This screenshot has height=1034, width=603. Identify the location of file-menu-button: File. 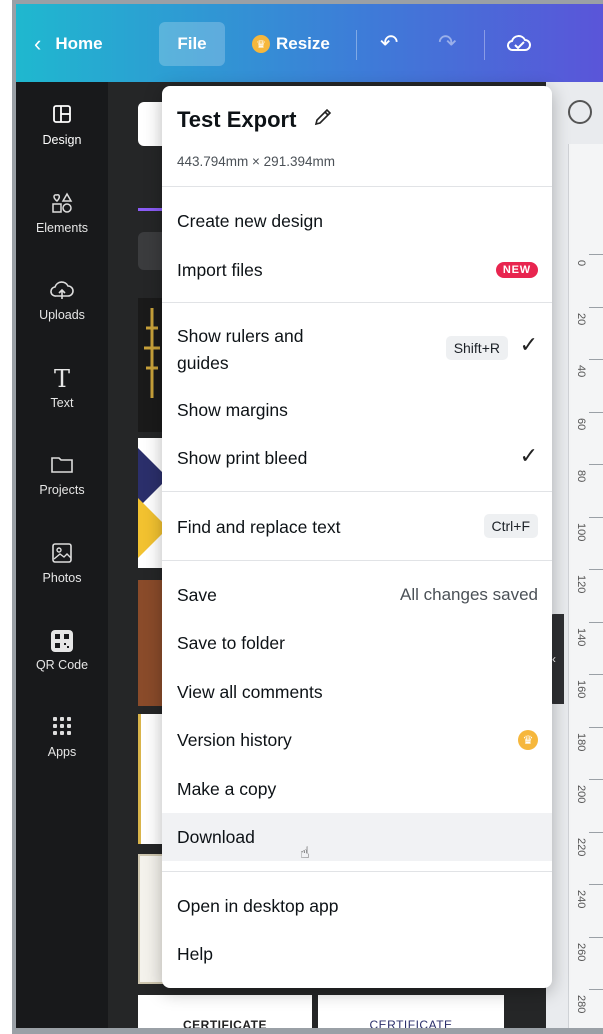
(192, 44).